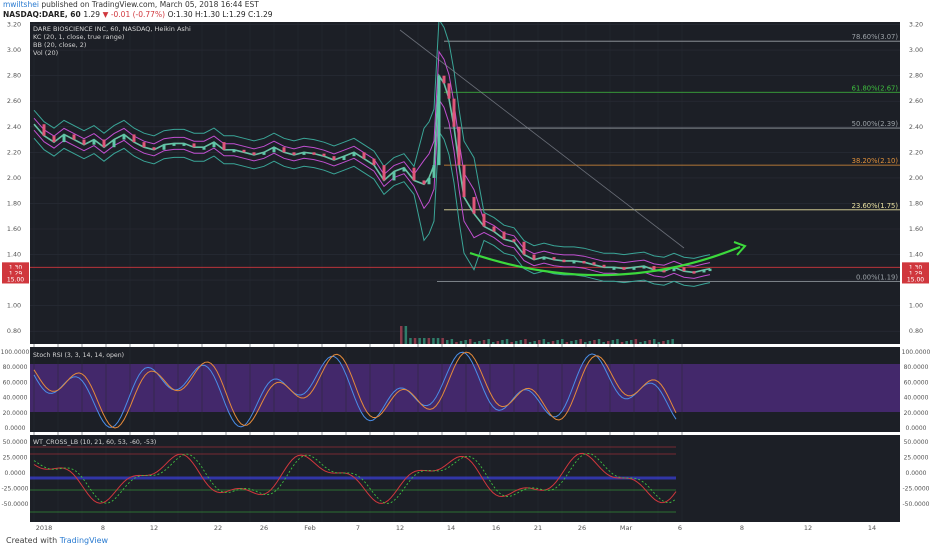  Describe the element at coordinates (916, 504) in the screenshot. I see `wt-tick-right: -50.0000` at that location.